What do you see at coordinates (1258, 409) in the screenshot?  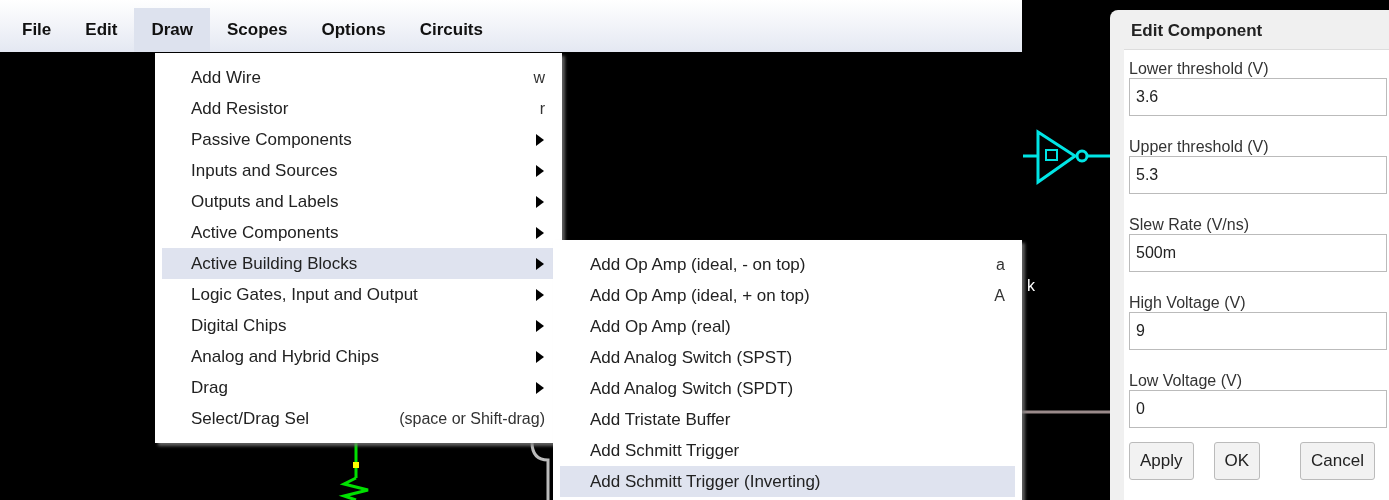 I see `input-field: 0` at bounding box center [1258, 409].